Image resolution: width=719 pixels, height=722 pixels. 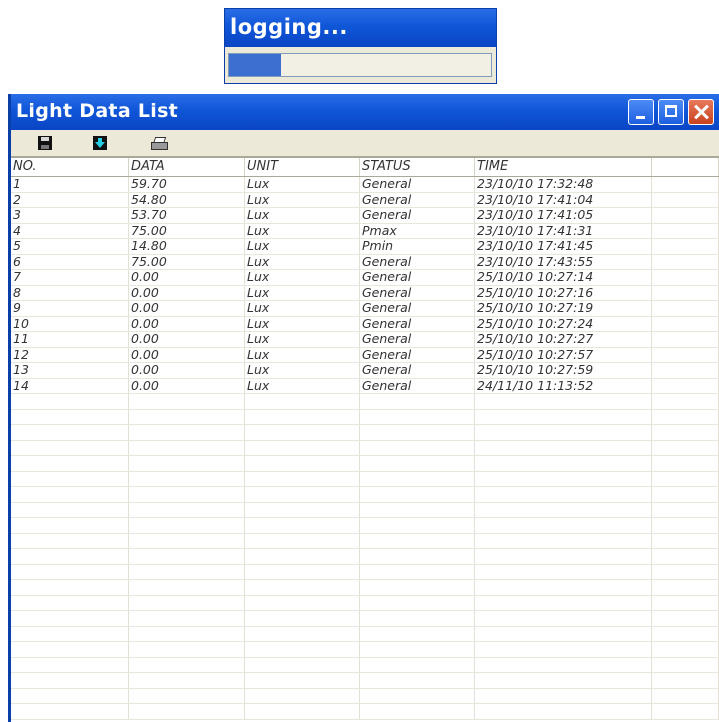 I want to click on column-header-empty, so click(x=685, y=167).